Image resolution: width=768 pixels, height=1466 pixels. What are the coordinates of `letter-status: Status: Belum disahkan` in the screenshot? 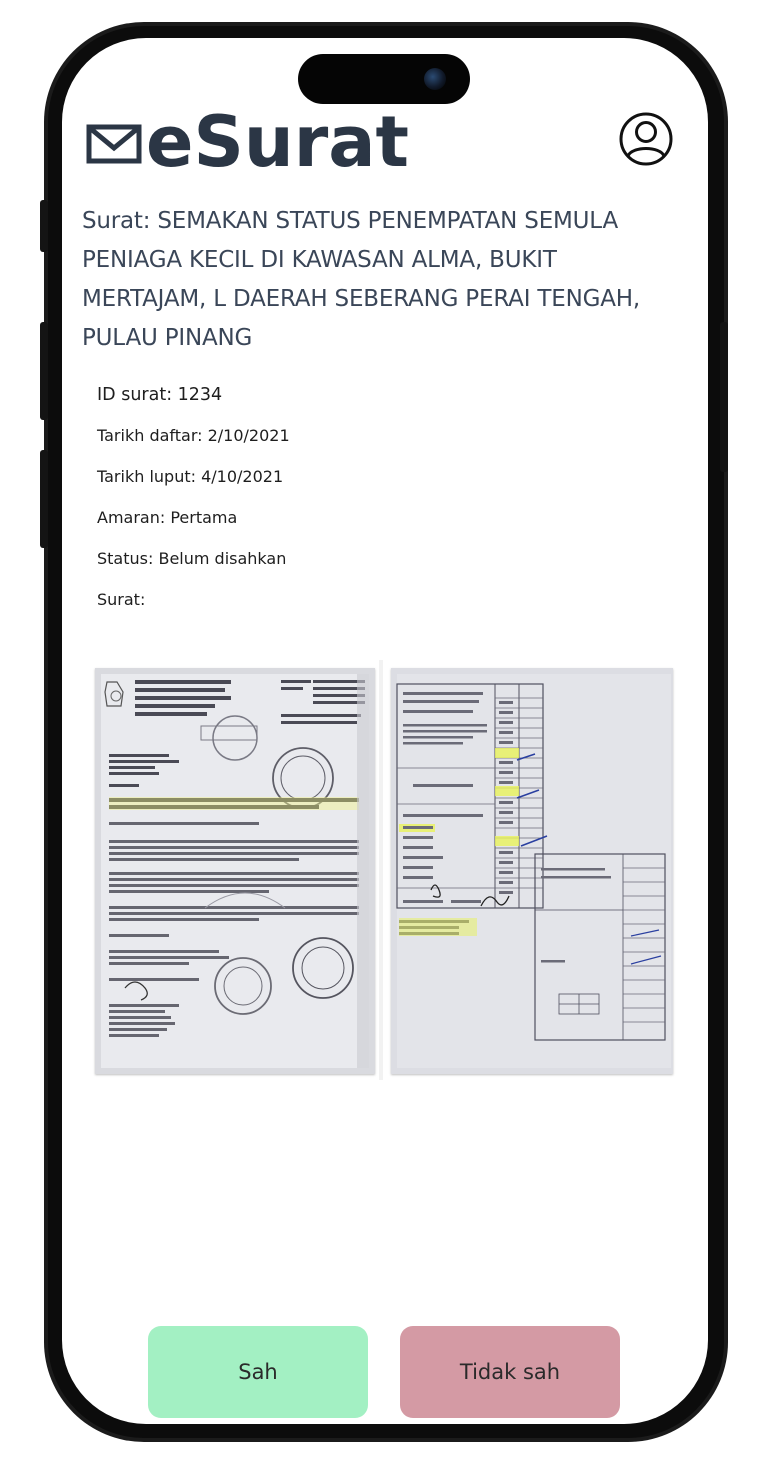 It's located at (192, 558).